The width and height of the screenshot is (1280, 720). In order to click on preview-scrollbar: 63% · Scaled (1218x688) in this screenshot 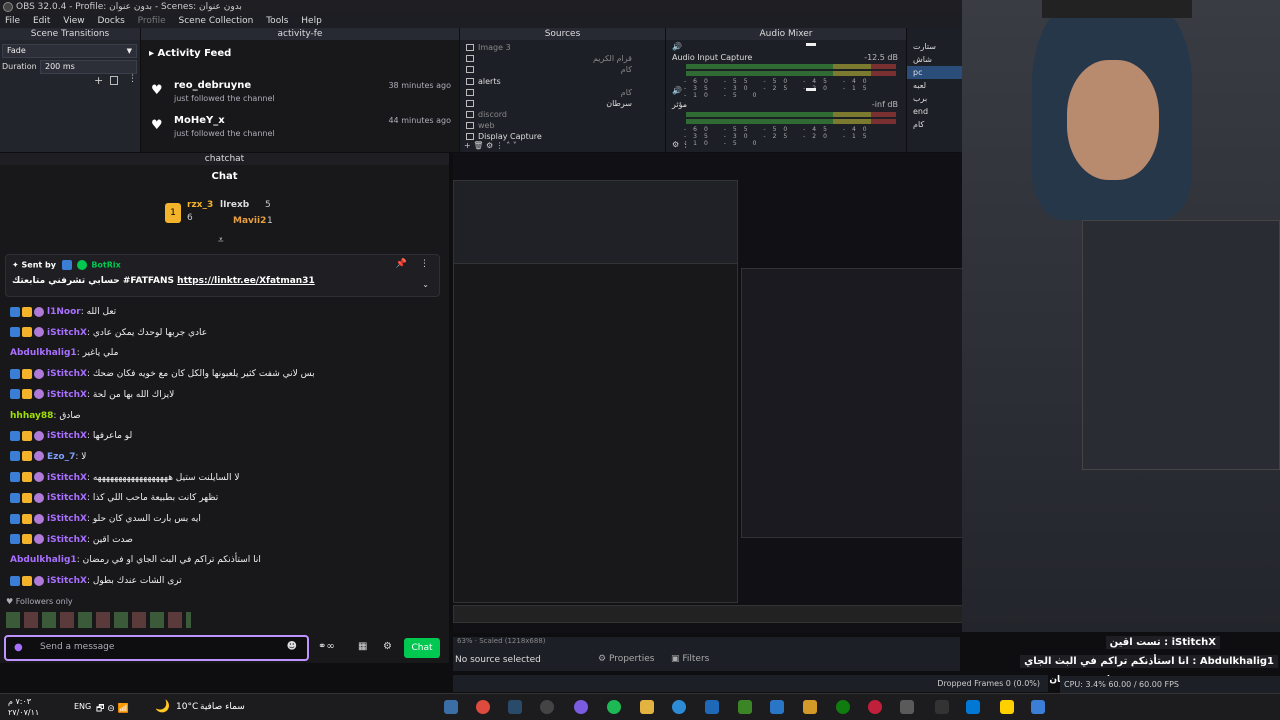, I will do `click(706, 644)`.